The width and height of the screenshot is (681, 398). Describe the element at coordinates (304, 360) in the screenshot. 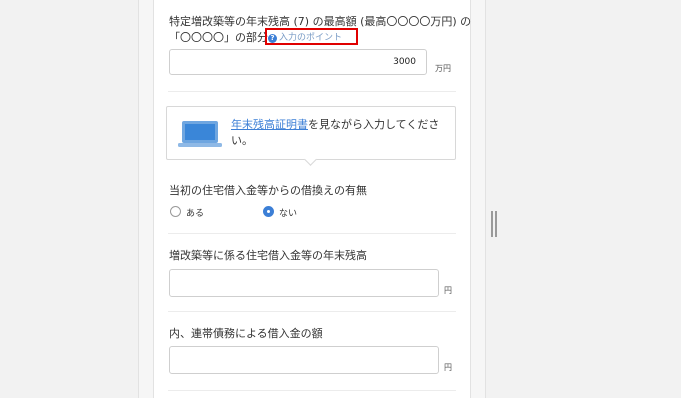

I see `joint-debt-input` at that location.